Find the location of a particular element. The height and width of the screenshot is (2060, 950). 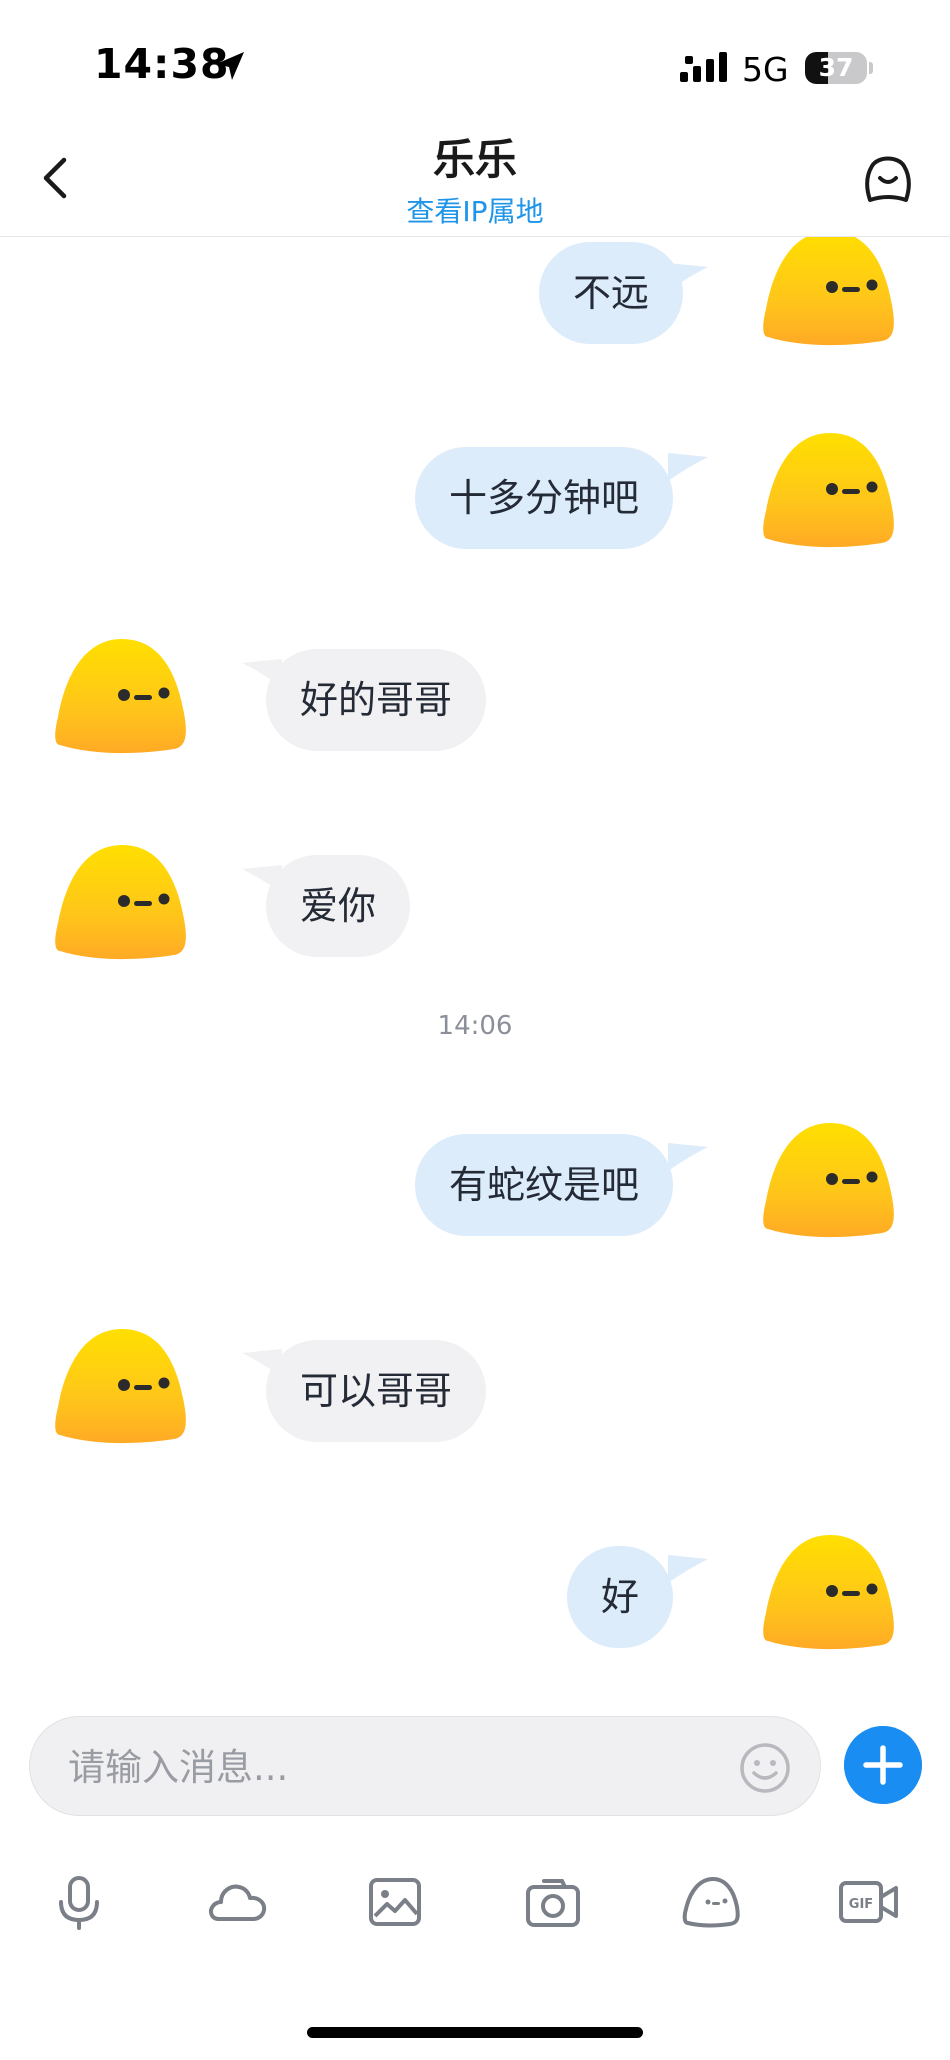

image-button is located at coordinates (395, 1902).